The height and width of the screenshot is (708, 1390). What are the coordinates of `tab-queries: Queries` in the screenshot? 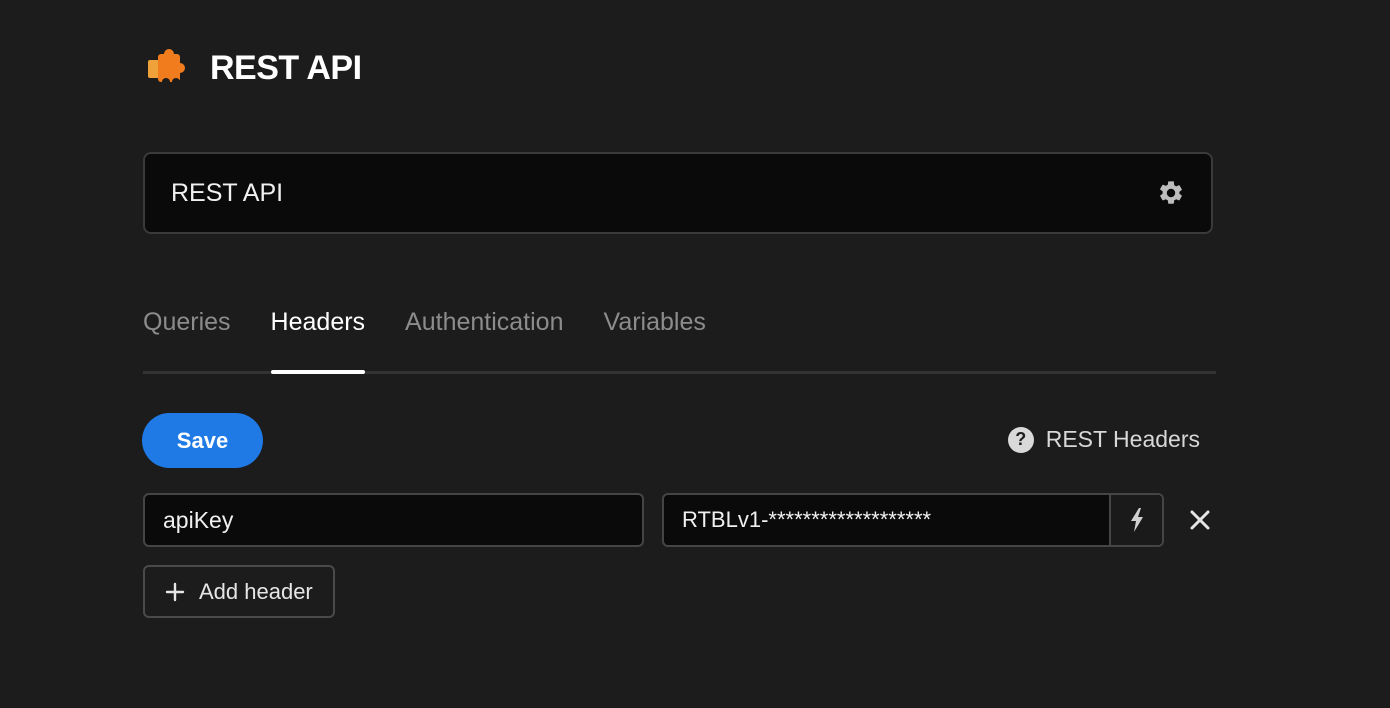 It's located at (187, 333).